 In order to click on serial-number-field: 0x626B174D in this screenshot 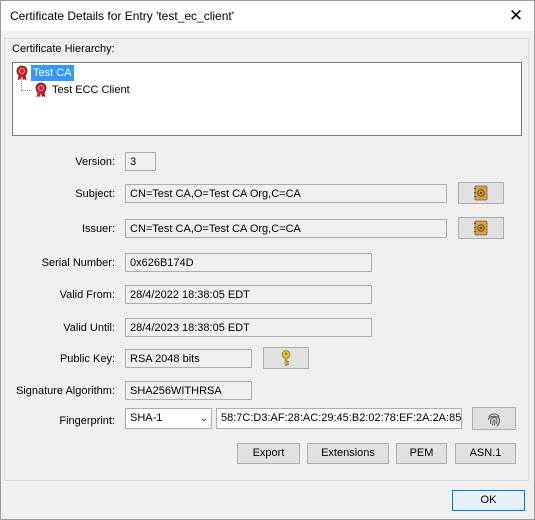, I will do `click(248, 262)`.